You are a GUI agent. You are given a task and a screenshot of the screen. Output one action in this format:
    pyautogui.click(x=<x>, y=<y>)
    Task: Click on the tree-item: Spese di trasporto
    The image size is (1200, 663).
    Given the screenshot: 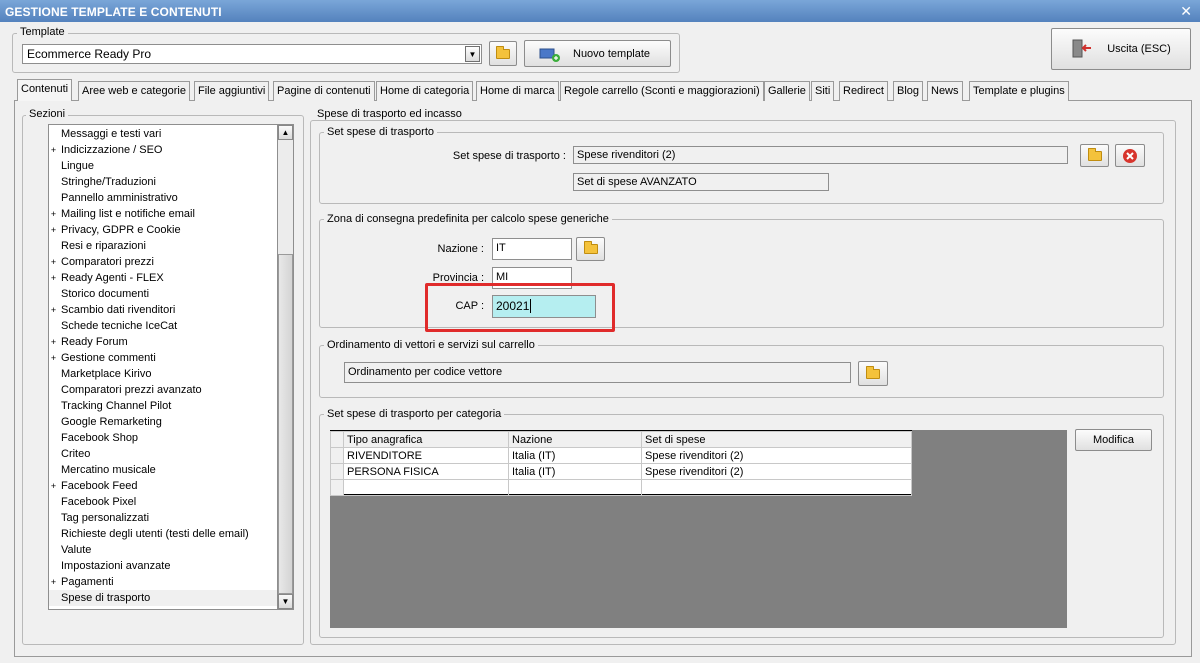 What is the action you would take?
    pyautogui.click(x=163, y=598)
    